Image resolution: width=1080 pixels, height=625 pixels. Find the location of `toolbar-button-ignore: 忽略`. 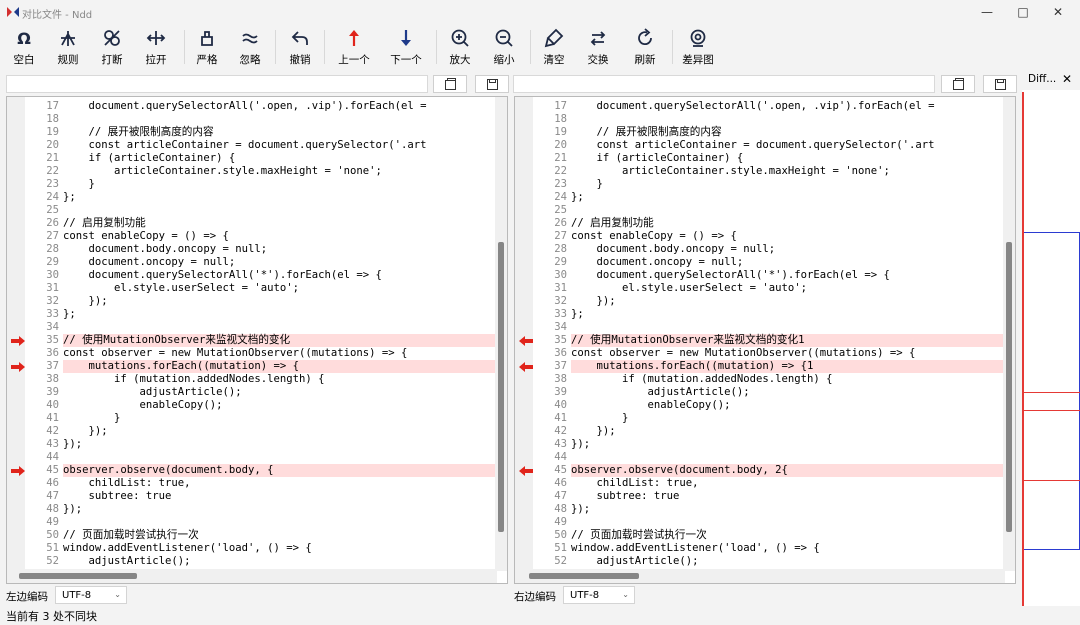

toolbar-button-ignore: 忽略 is located at coordinates (250, 47).